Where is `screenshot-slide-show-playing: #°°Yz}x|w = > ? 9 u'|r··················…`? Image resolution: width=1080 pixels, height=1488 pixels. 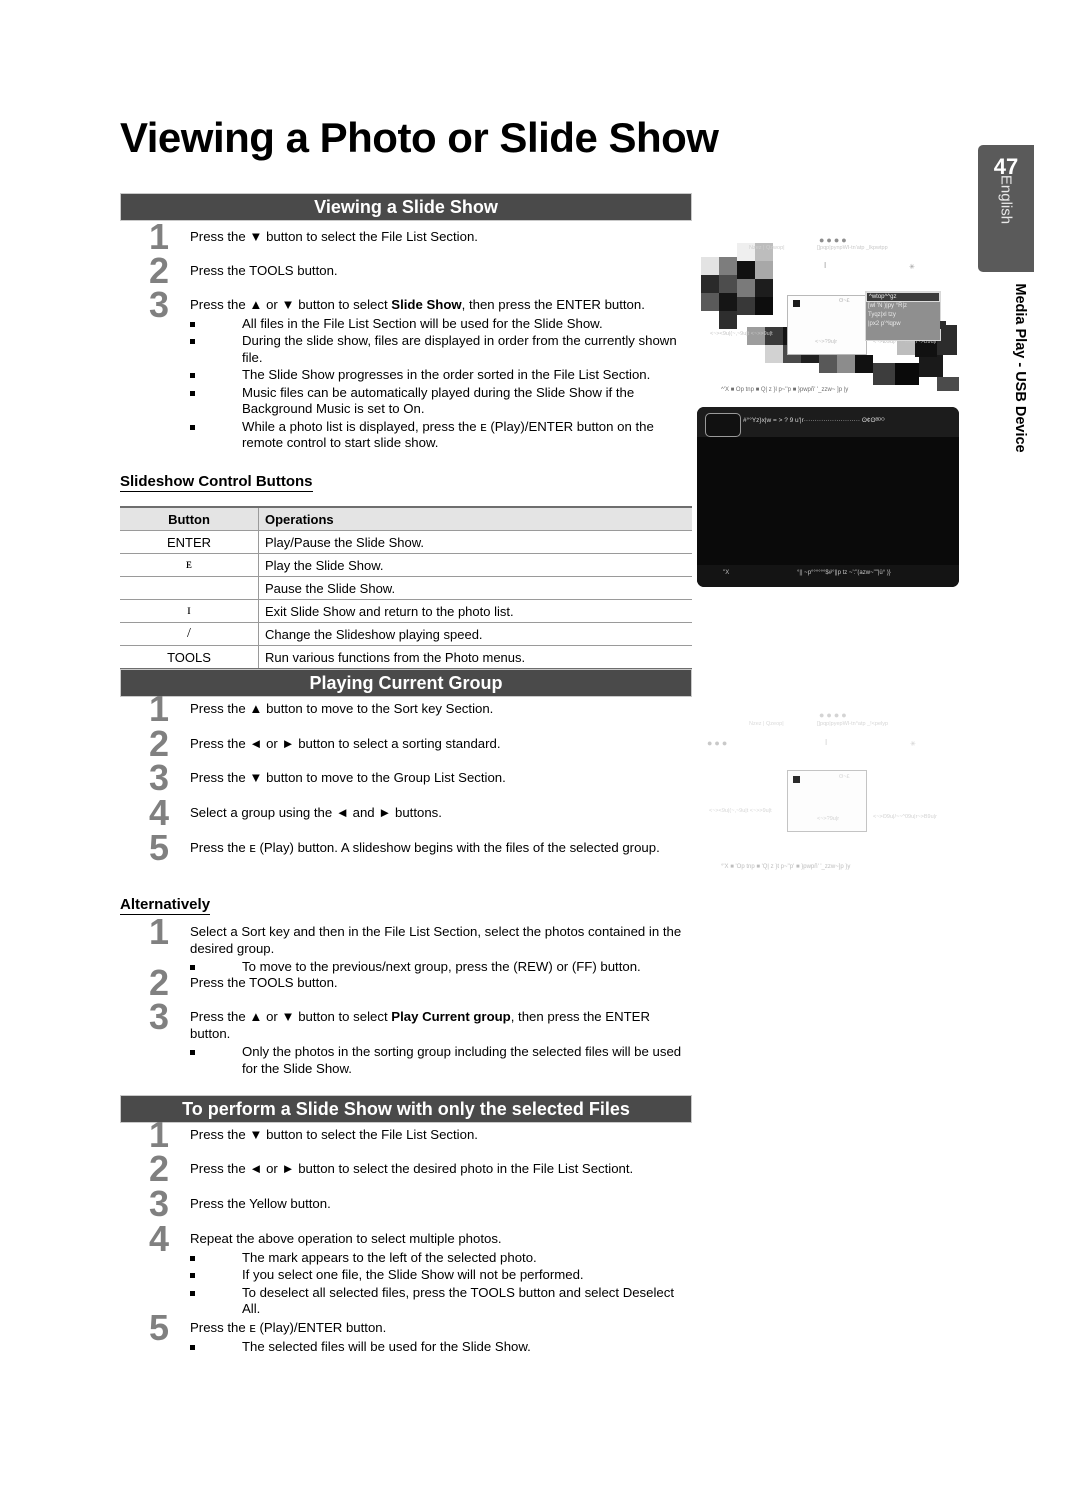
screenshot-slide-show-playing: #°°Yz}x|w = > ? 9 u'|r··················… is located at coordinates (828, 497).